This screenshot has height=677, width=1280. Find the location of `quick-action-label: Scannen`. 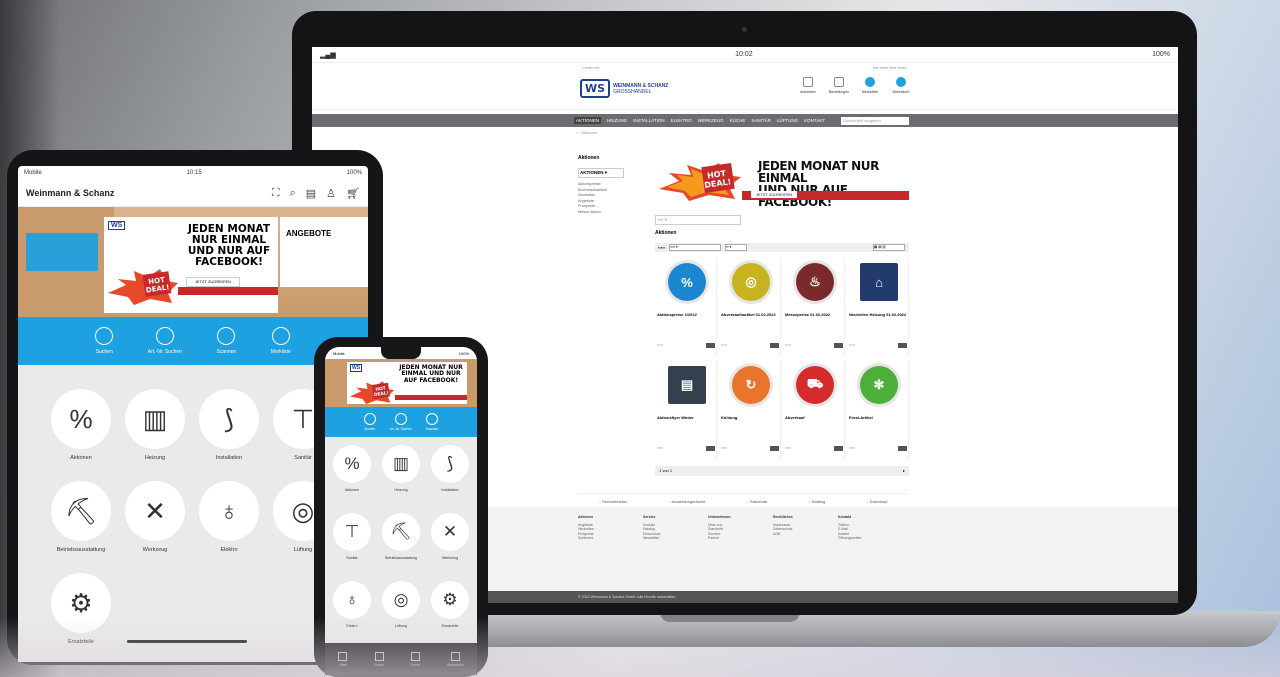

quick-action-label: Scannen is located at coordinates (226, 352).